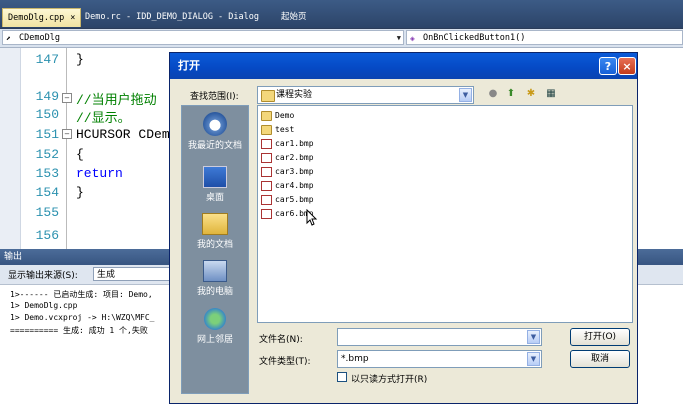 The image size is (683, 404). I want to click on place-network: 网上邻居, so click(215, 326).